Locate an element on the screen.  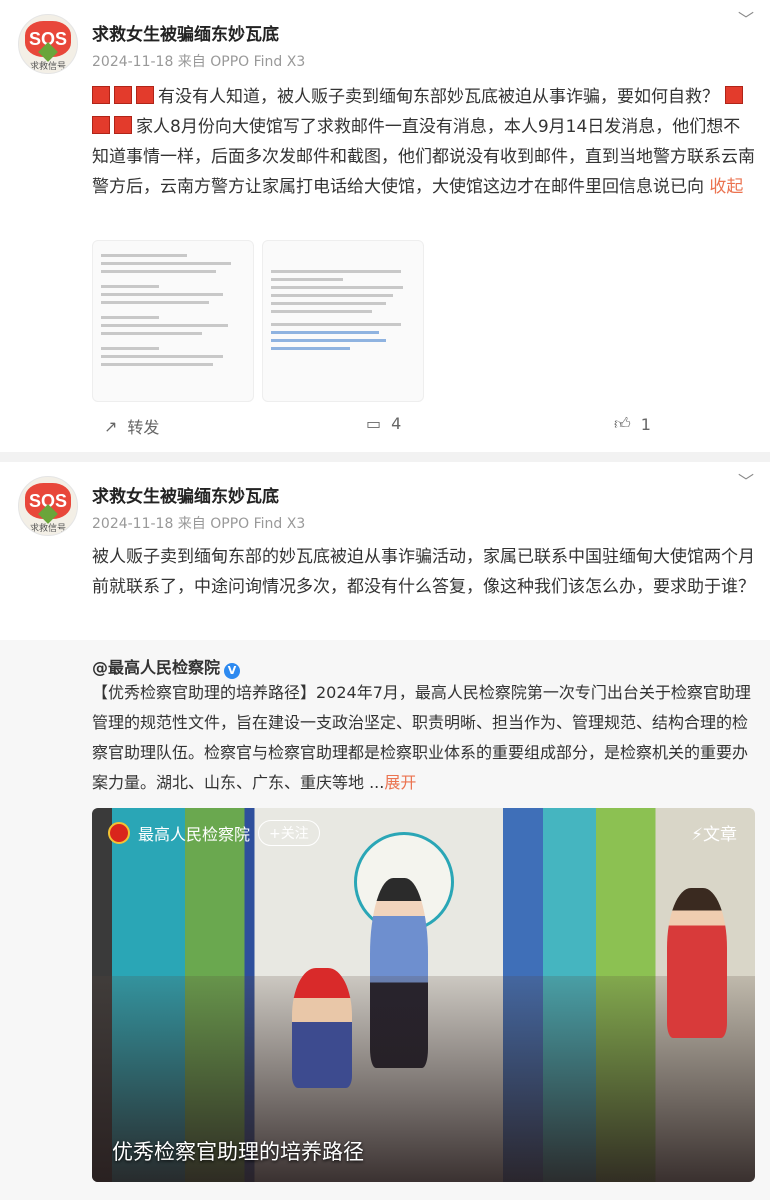
card-title: 优秀检察官助理的培养路径 is located at coordinates (238, 1151).